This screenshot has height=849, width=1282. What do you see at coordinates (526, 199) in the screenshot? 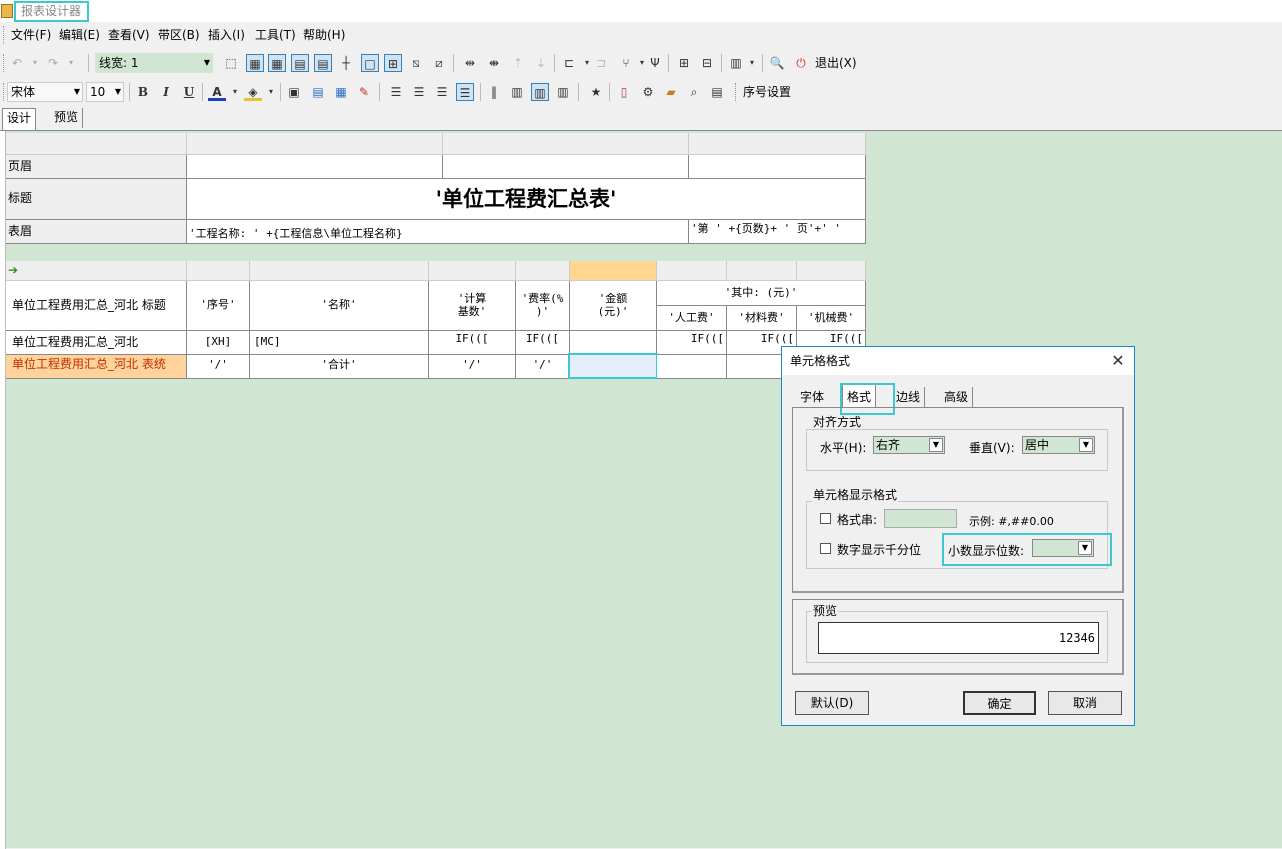
I see `report-title-cell: '单位工程费汇总表'` at bounding box center [526, 199].